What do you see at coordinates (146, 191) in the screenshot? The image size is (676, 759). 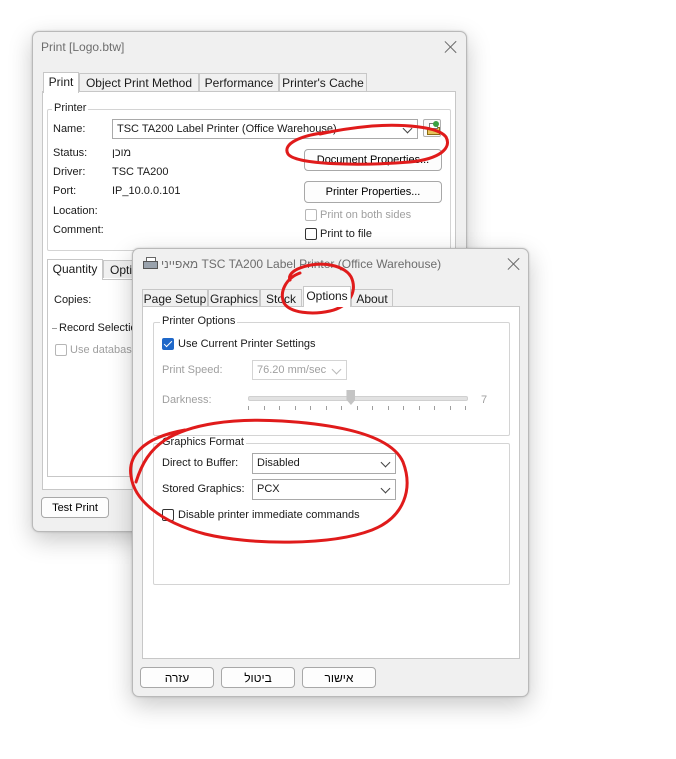 I see `port-value: IP_10.0.0.101` at bounding box center [146, 191].